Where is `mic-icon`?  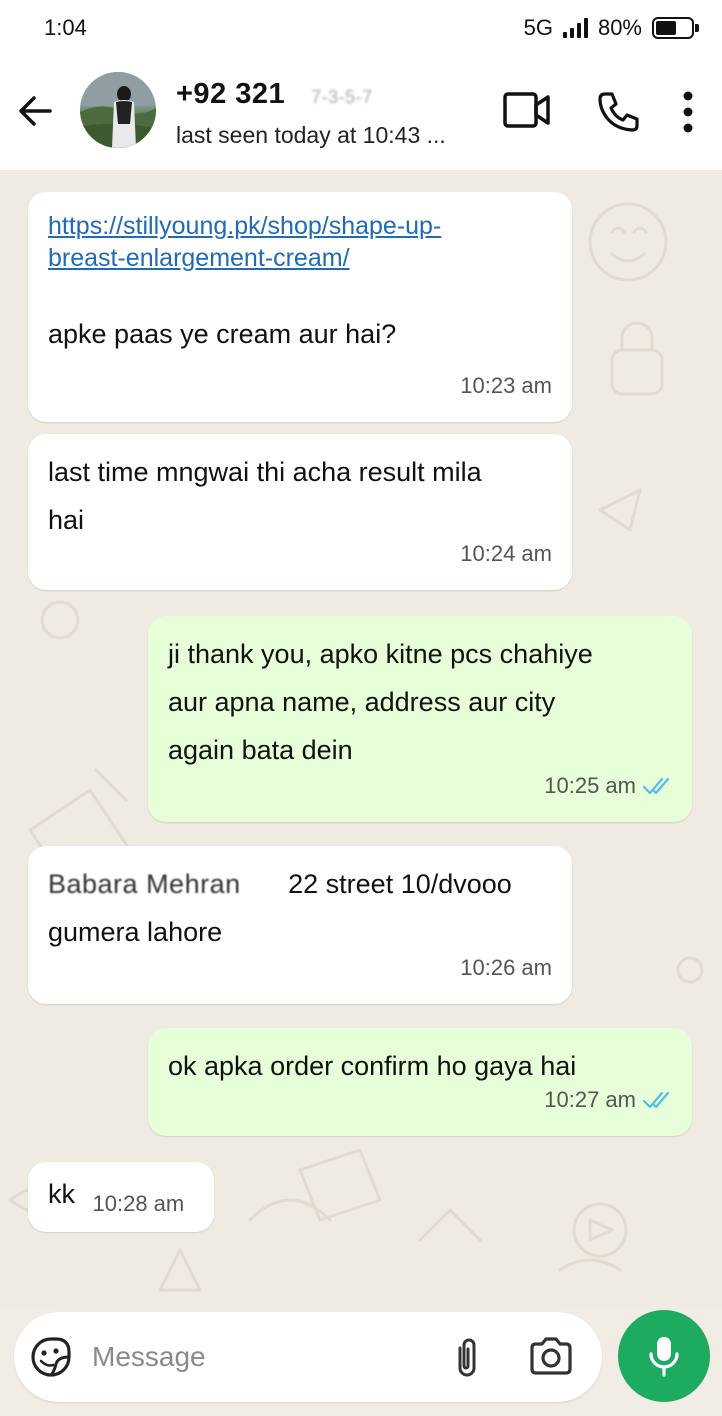
mic-icon is located at coordinates (664, 1357).